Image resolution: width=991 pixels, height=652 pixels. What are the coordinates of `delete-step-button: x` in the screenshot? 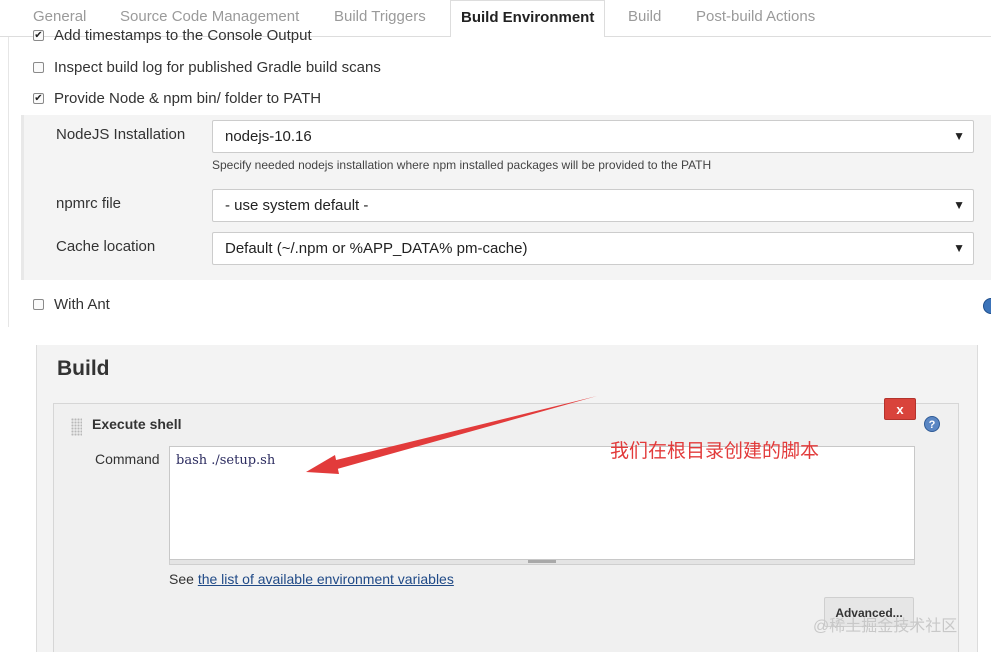 It's located at (900, 409).